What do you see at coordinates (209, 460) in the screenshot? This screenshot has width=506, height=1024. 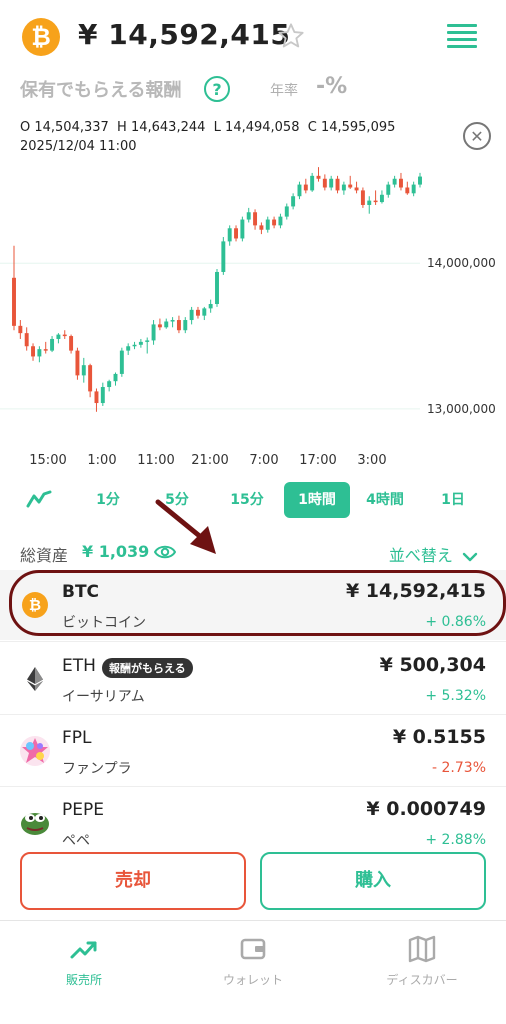 I see `x-tick-label: 21:00` at bounding box center [209, 460].